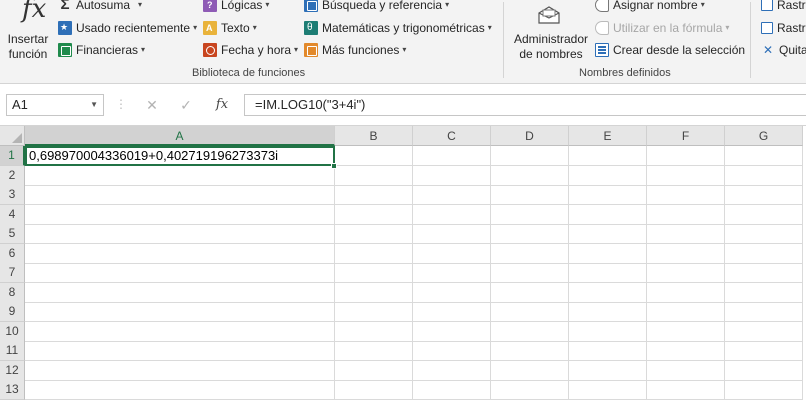  Describe the element at coordinates (686, 273) in the screenshot. I see `cell-f7` at that location.